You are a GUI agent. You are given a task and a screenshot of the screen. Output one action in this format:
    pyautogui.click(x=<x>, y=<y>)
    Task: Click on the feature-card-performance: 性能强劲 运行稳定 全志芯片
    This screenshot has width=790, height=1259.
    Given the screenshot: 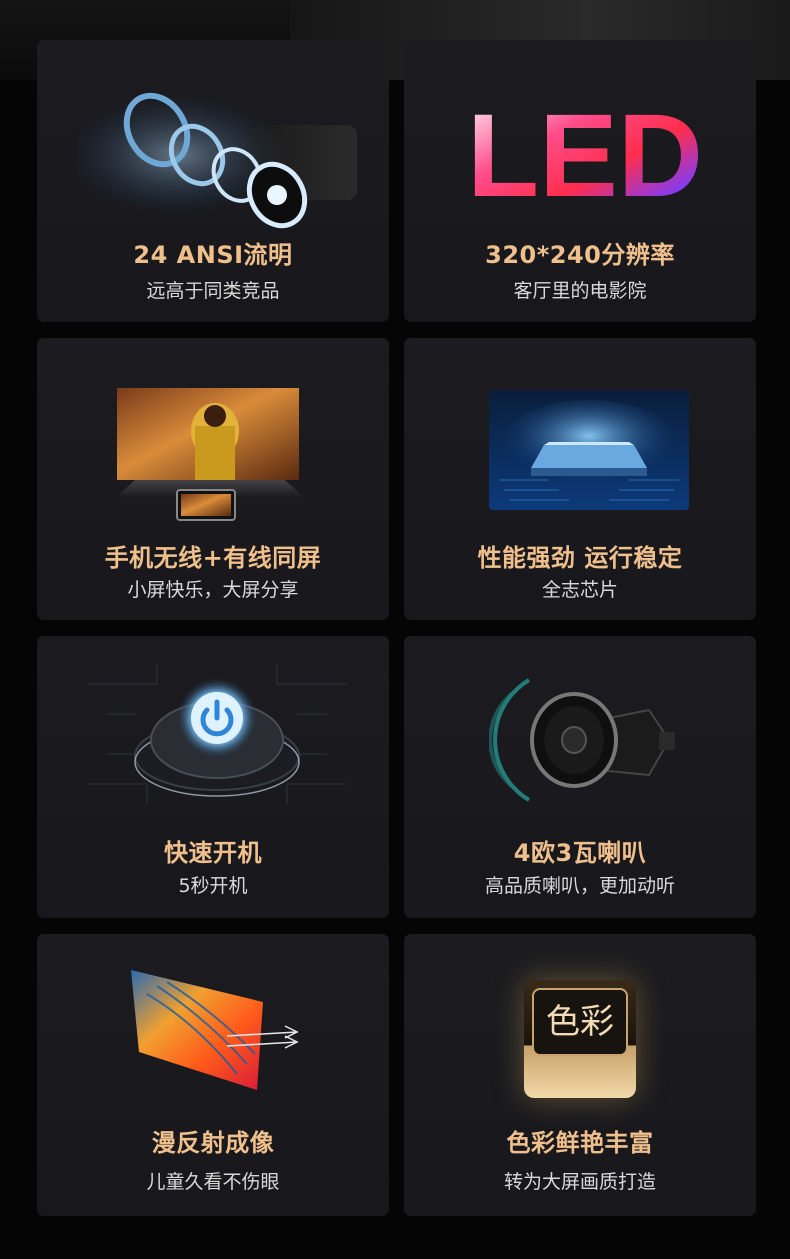 What is the action you would take?
    pyautogui.click(x=580, y=479)
    